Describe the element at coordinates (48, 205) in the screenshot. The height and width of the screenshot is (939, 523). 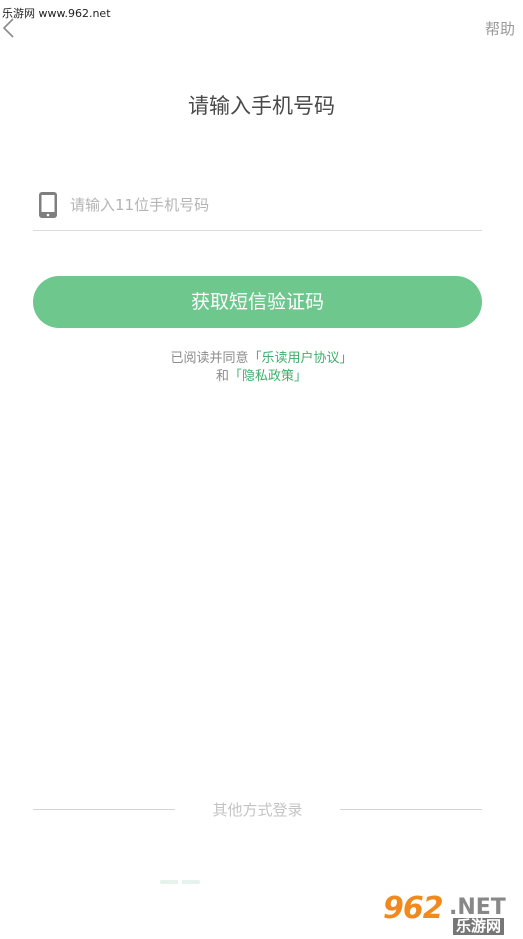
I see `phone-icon` at that location.